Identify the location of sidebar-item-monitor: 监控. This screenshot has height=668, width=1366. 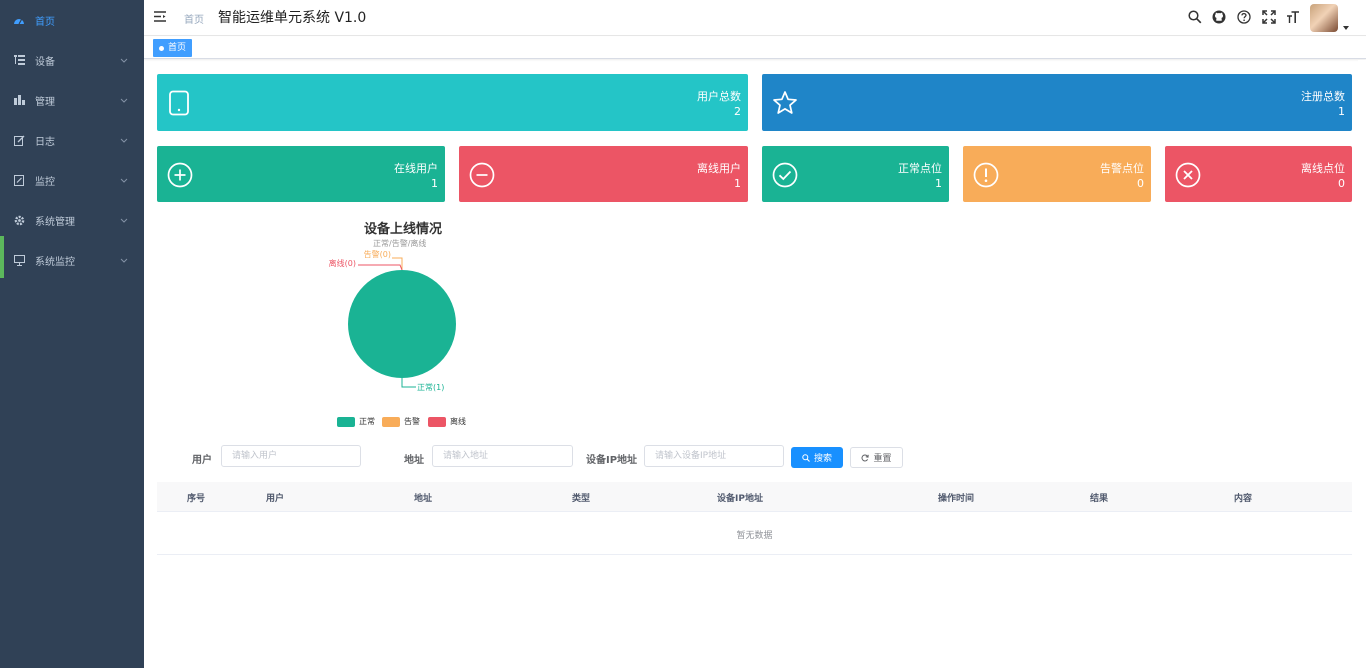
(72, 180).